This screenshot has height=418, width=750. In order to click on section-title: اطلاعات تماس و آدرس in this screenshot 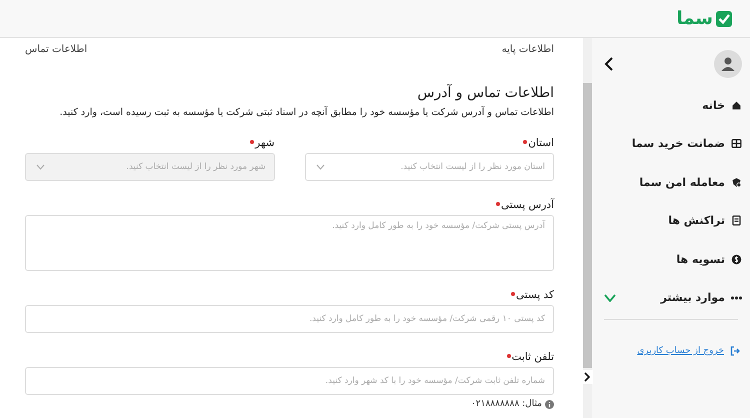, I will do `click(485, 93)`.